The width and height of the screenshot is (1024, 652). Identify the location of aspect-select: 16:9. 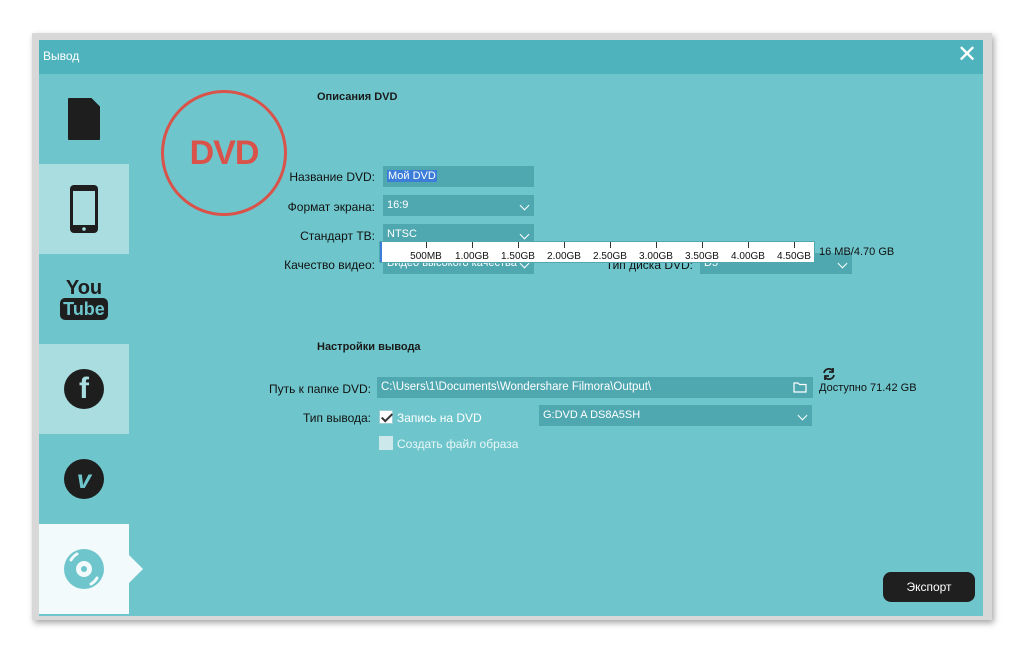
(458, 205).